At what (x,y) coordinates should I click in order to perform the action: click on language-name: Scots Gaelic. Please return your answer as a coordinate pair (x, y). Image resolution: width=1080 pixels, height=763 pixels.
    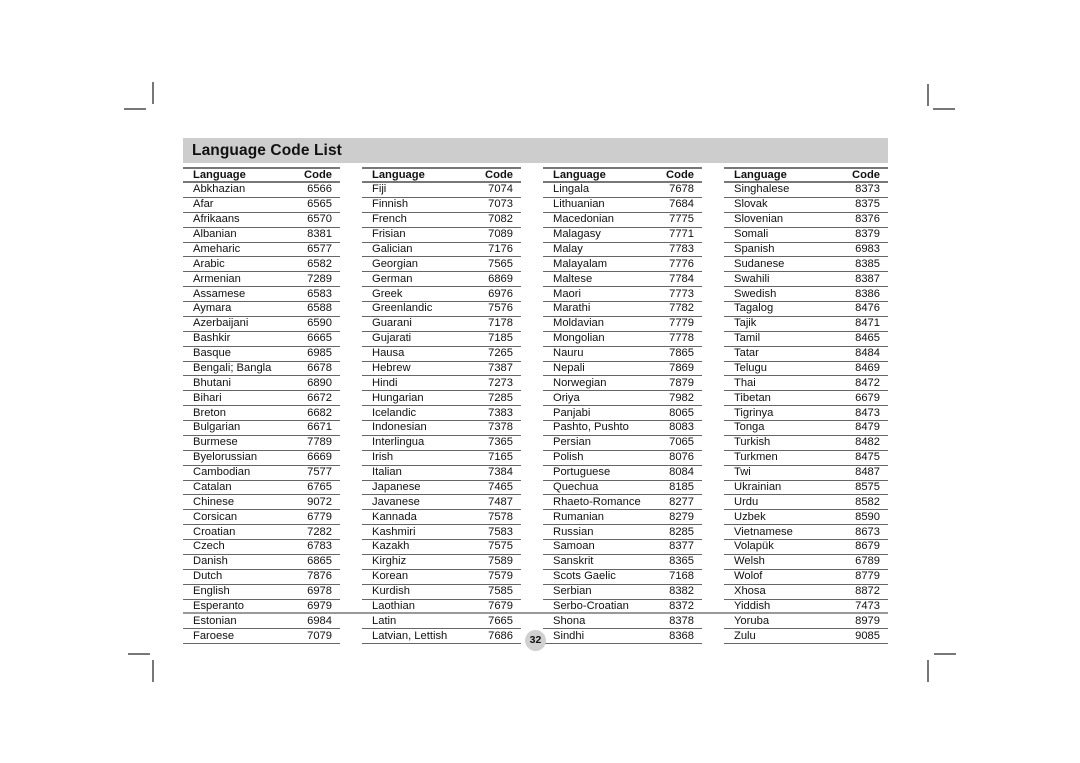
    Looking at the image, I should click on (583, 577).